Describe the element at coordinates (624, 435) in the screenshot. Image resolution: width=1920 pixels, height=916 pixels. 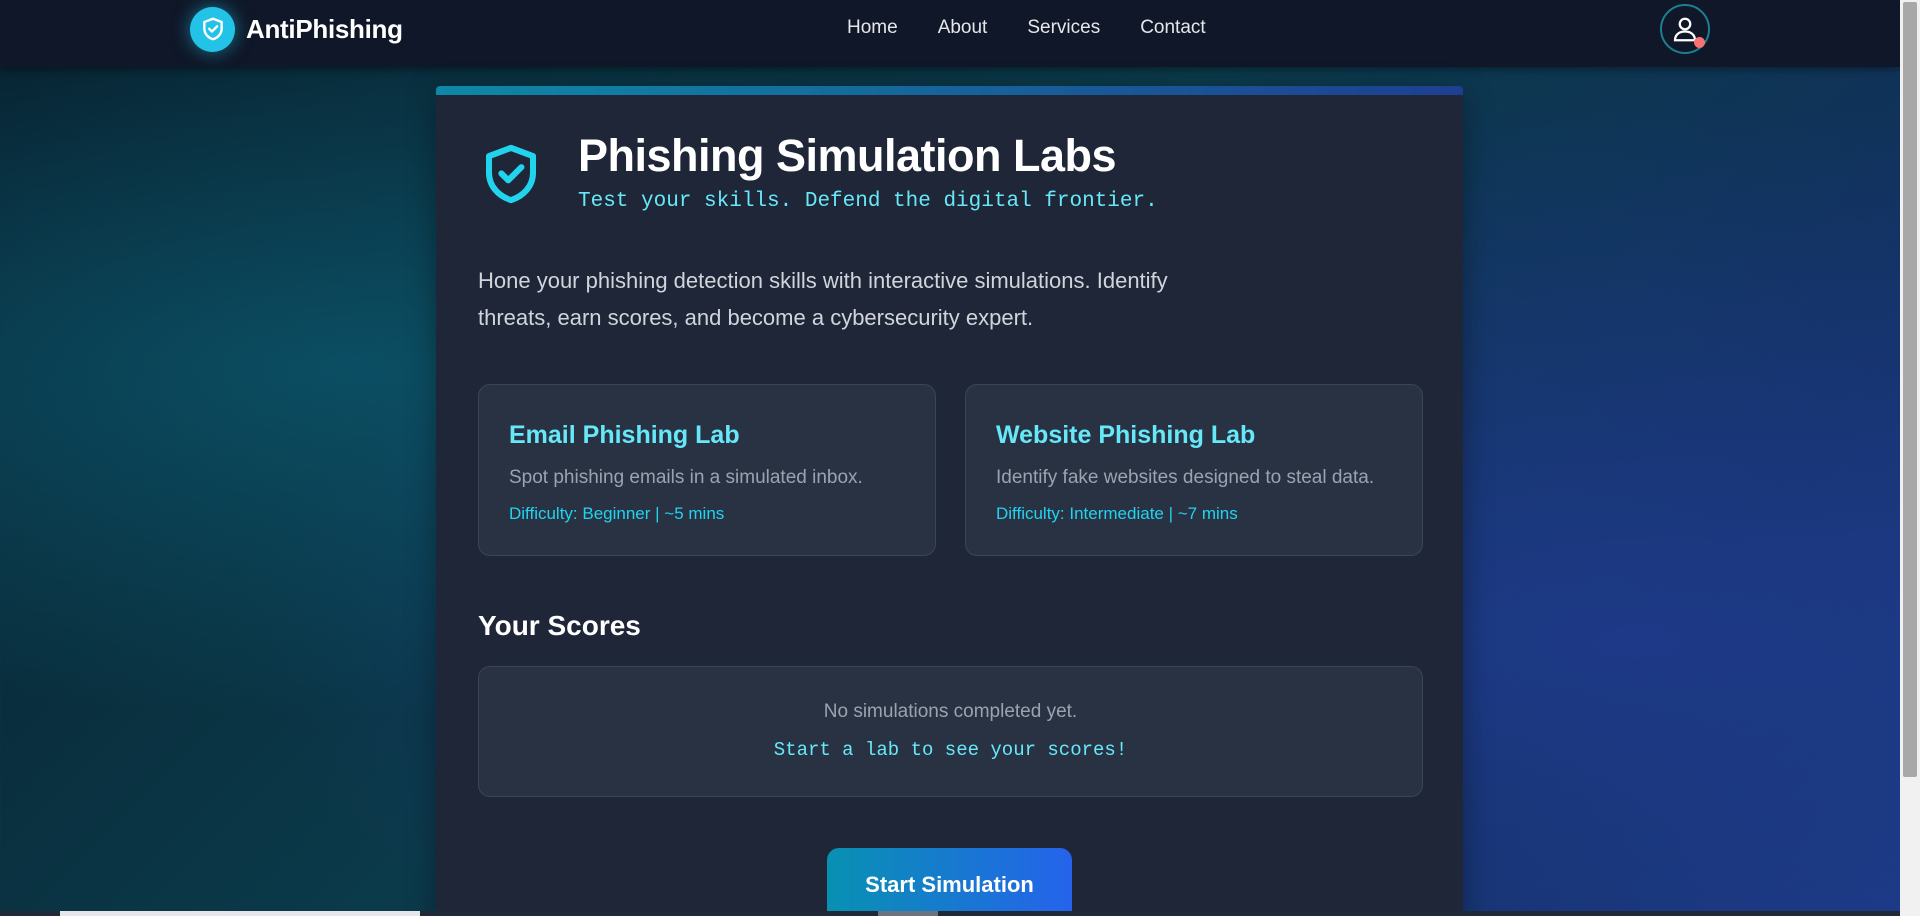
I see `lab-title: Email Phishing Lab` at that location.